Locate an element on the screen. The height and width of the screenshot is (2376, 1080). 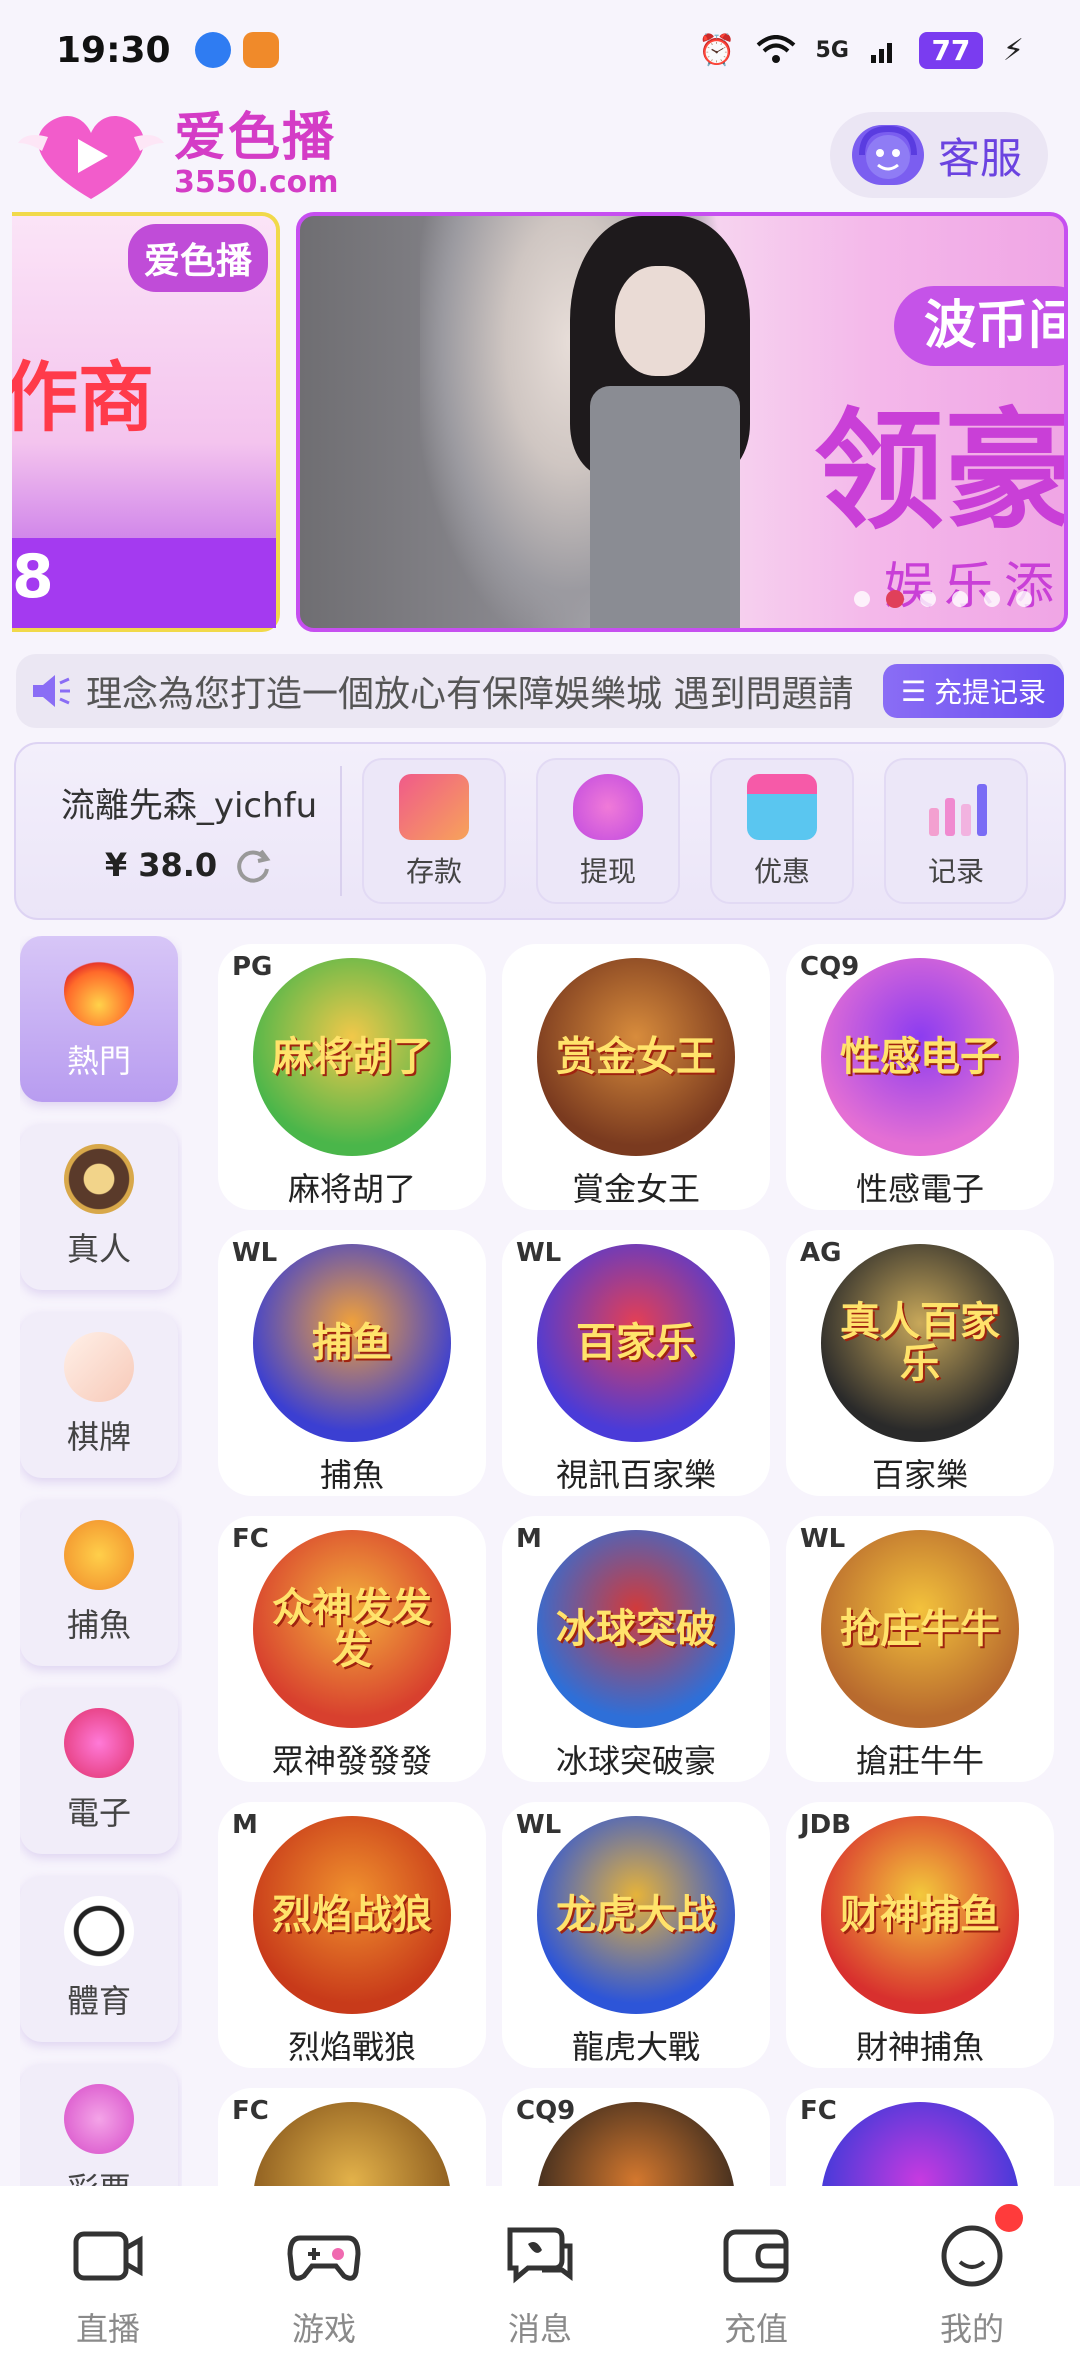
game-thumbnail-title: 真人百家乐 is located at coordinates (920, 1343).